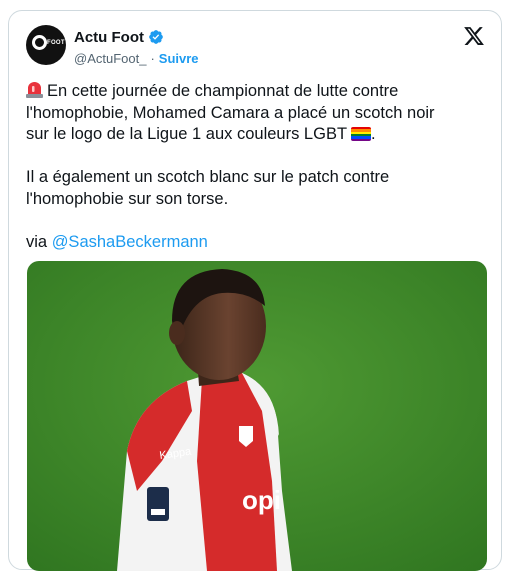  What do you see at coordinates (109, 37) in the screenshot?
I see `author-display-name: Actu Foot` at bounding box center [109, 37].